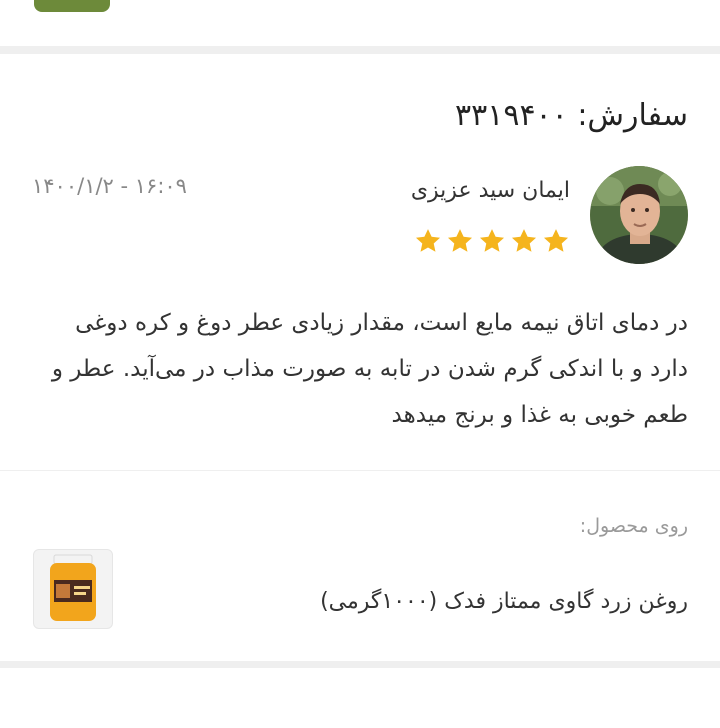 The image size is (720, 728). What do you see at coordinates (72, 6) in the screenshot?
I see `previous-product-thumbnail` at bounding box center [72, 6].